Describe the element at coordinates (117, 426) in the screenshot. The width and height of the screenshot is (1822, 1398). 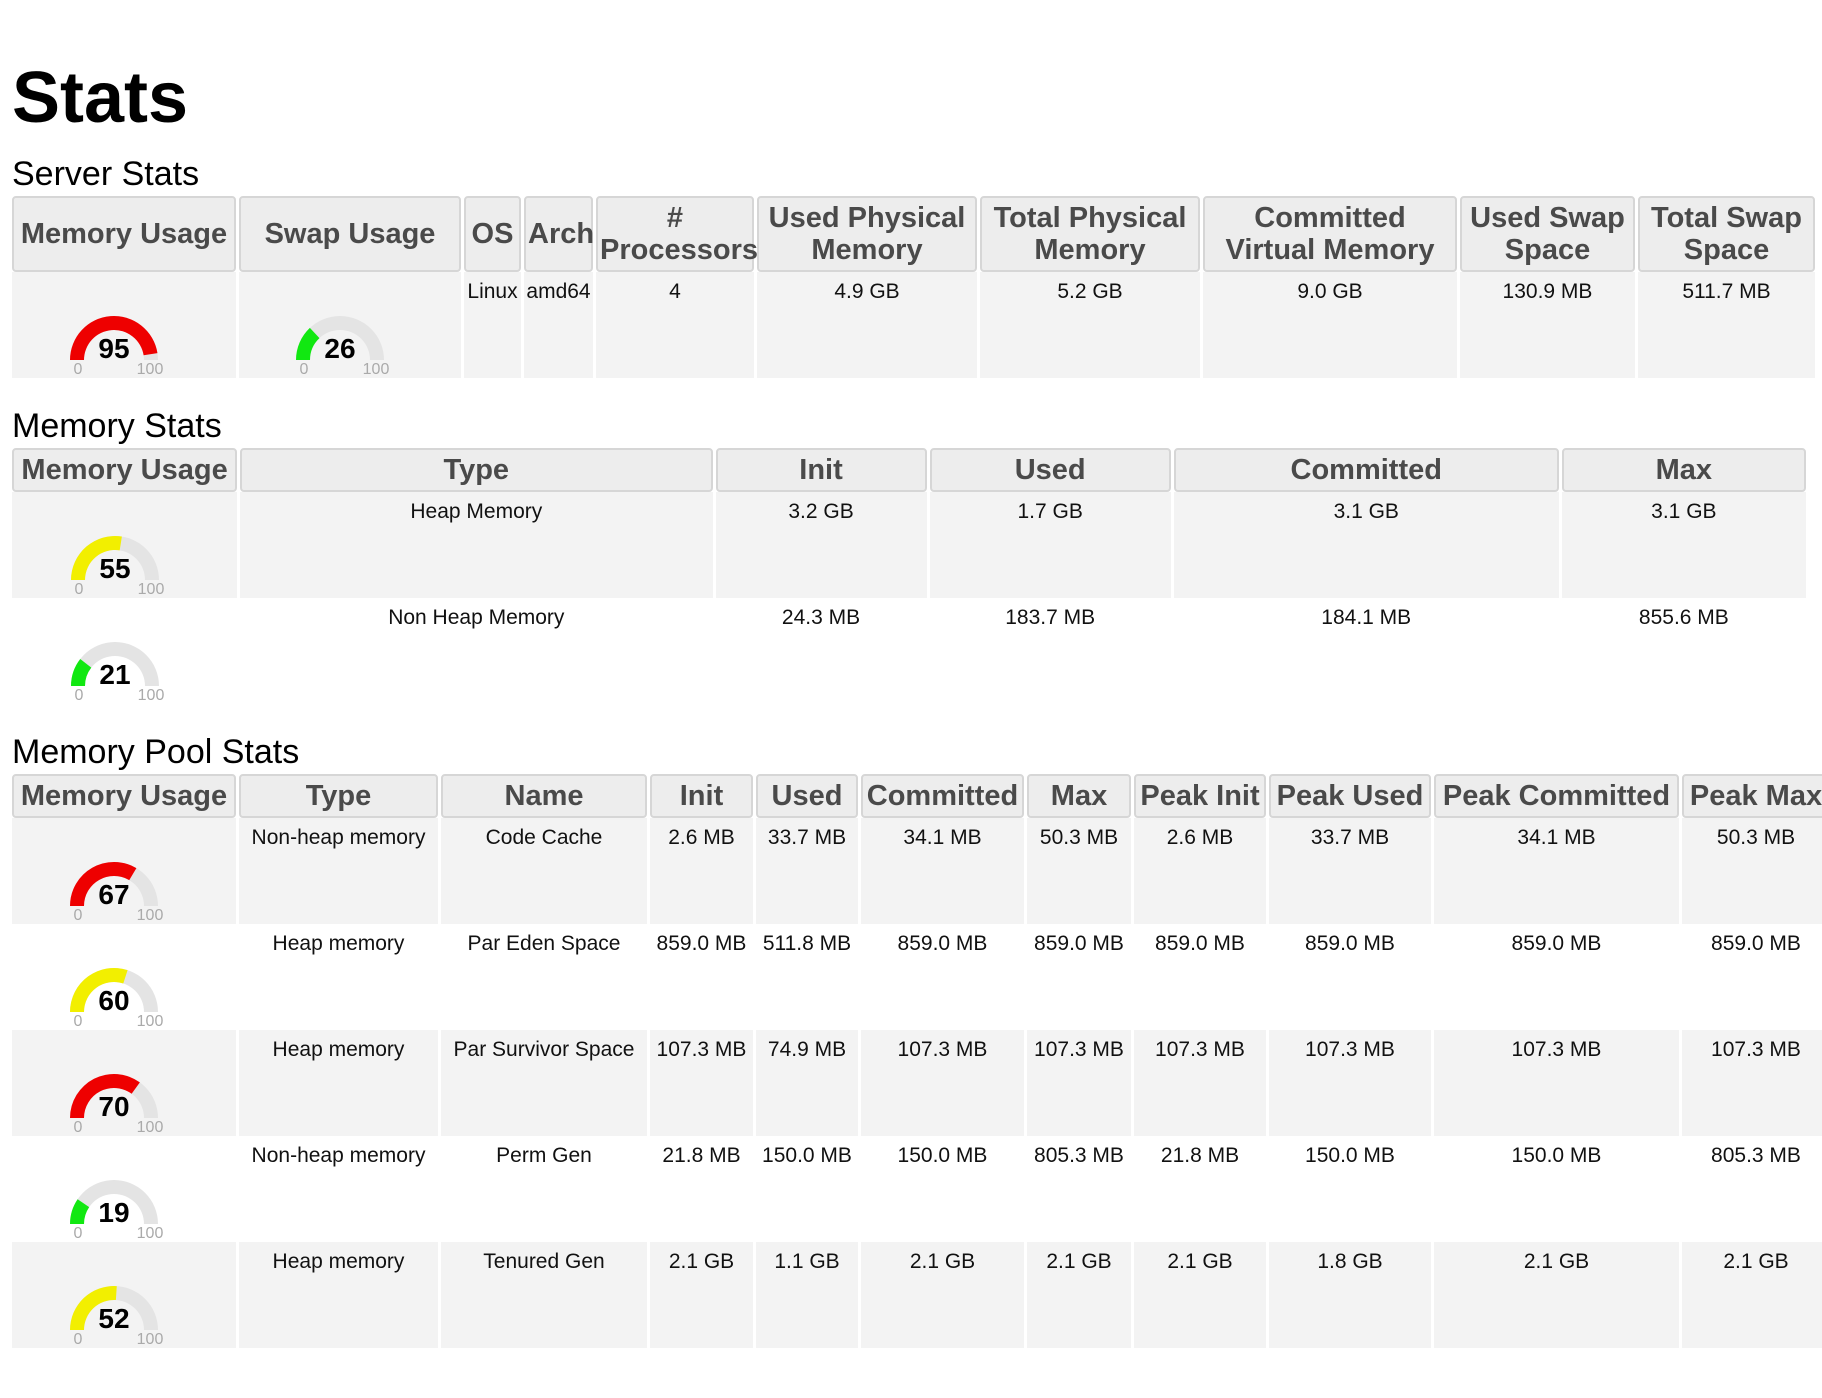
I see `memory-stats-title: Memory Stats` at that location.